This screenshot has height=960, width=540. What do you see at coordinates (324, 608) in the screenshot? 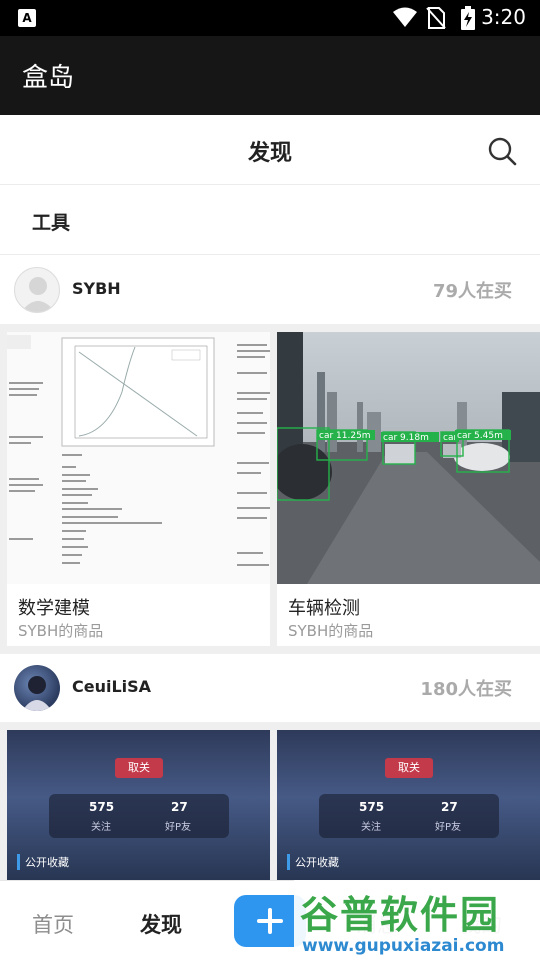
I see `product-title: 车辆检测` at bounding box center [324, 608].